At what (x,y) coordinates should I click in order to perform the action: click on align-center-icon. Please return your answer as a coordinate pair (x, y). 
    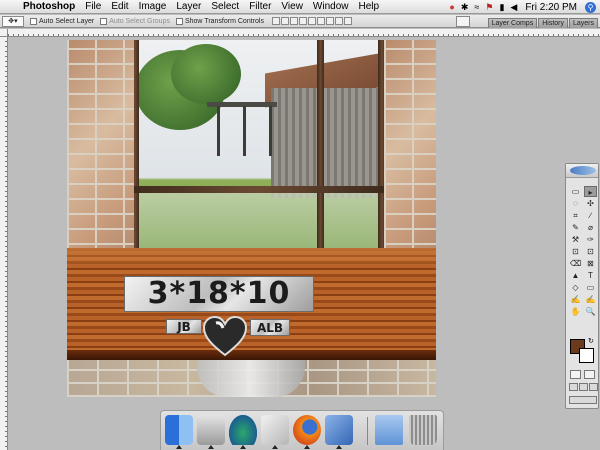
    Looking at the image, I should click on (311, 21).